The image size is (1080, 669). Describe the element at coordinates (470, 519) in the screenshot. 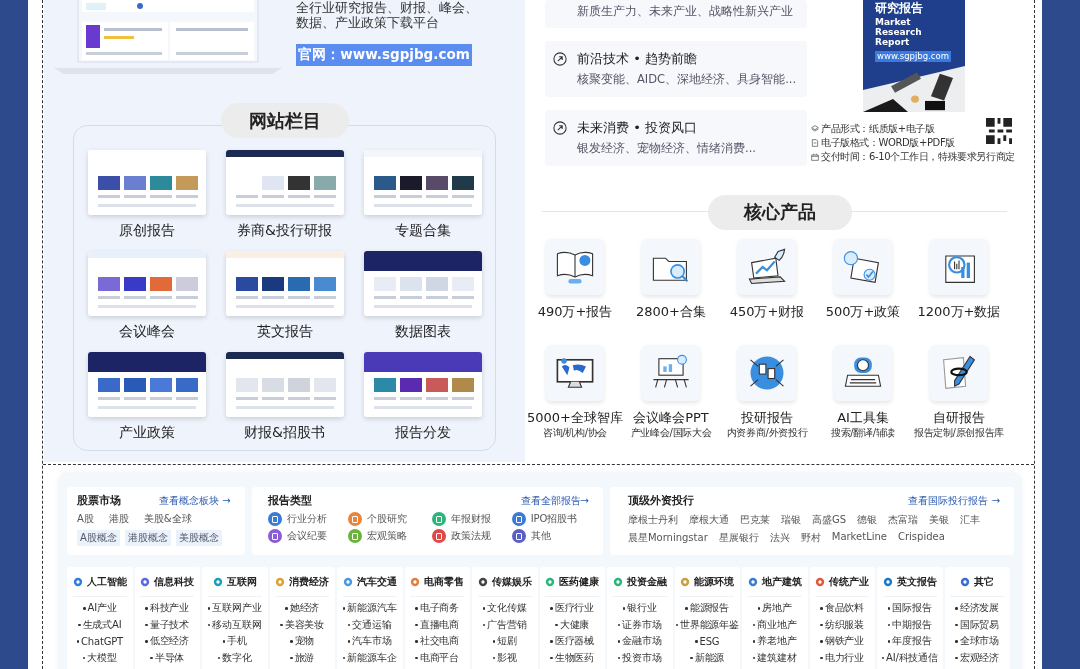

I see `report-type-link: 年报财报` at that location.